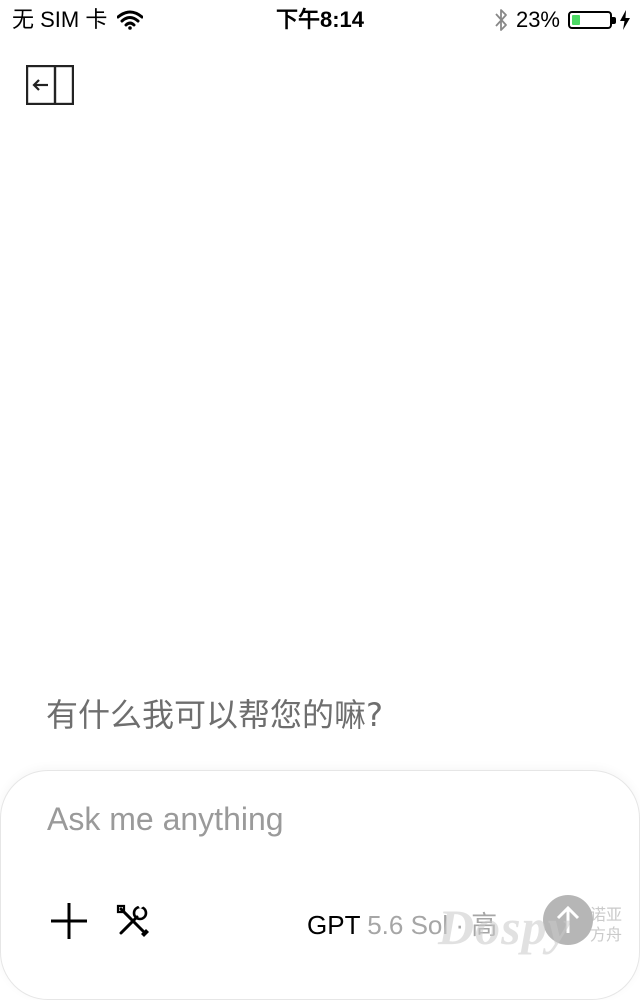 The height and width of the screenshot is (1000, 640). I want to click on sidebar-toggle-button, so click(50, 85).